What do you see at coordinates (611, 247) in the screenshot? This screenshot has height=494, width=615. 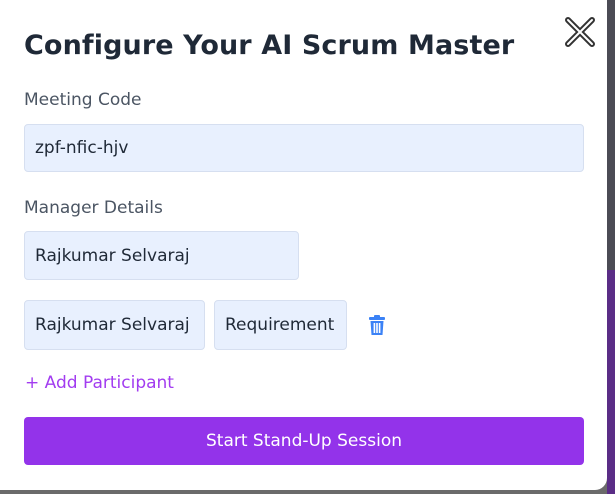 I see `backdrop` at bounding box center [611, 247].